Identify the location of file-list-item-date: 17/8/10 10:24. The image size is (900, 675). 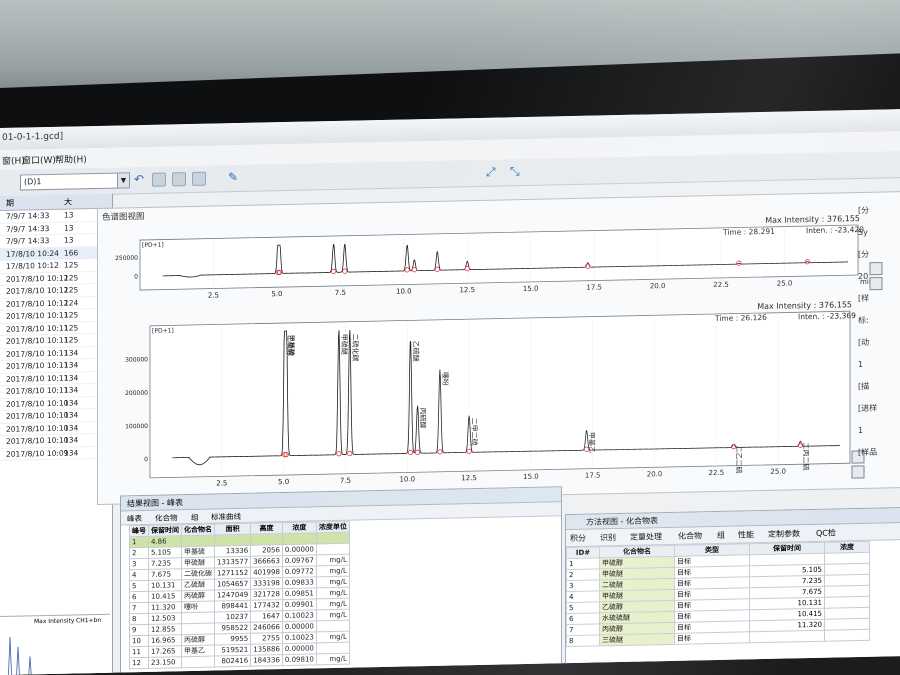
(32, 253).